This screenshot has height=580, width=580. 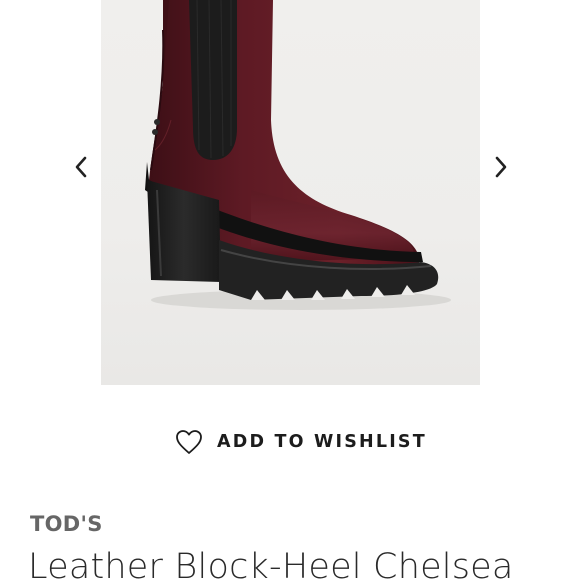 I want to click on product-brand: TOD'S, so click(x=66, y=524).